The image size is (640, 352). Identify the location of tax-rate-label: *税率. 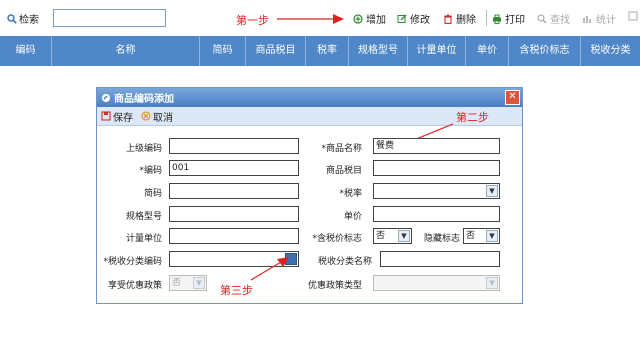
(350, 194).